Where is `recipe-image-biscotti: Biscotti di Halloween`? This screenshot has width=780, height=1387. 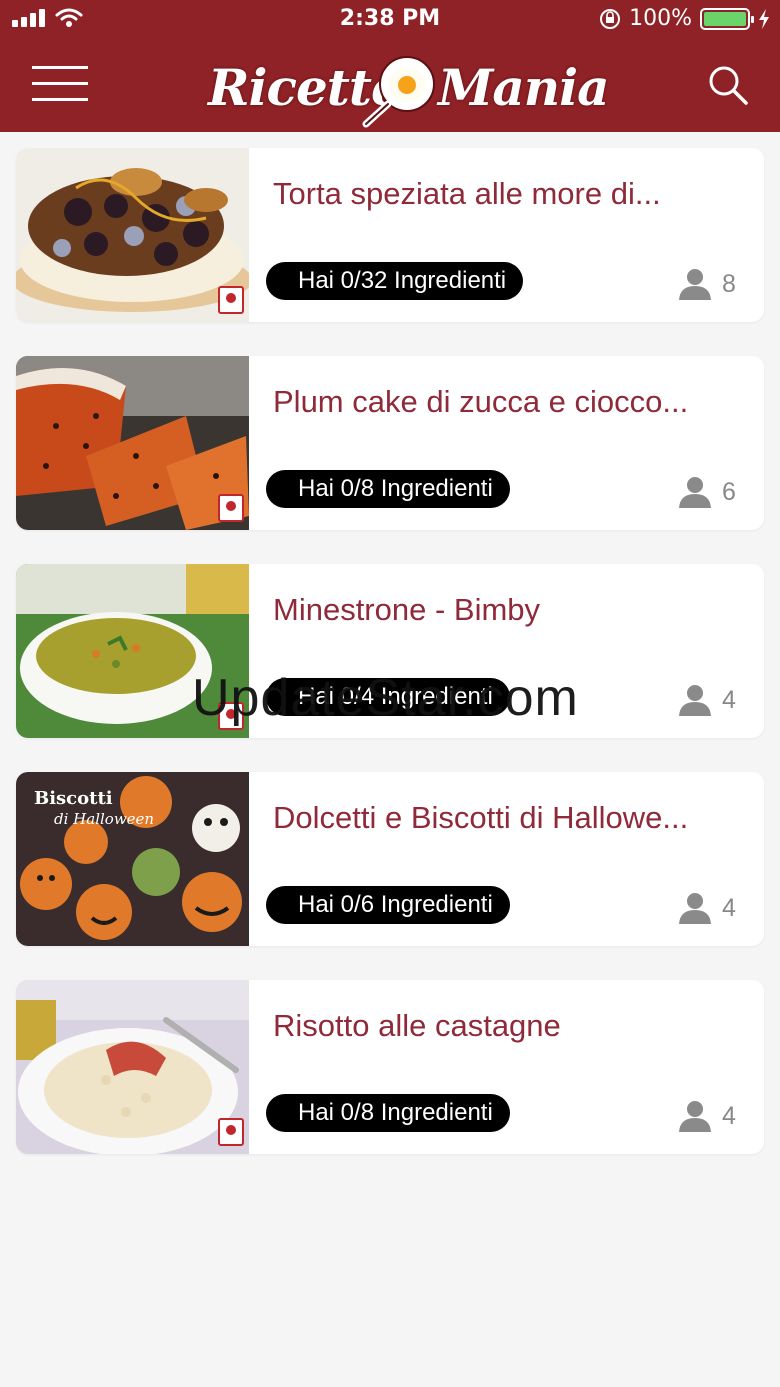 recipe-image-biscotti: Biscotti di Halloween is located at coordinates (132, 859).